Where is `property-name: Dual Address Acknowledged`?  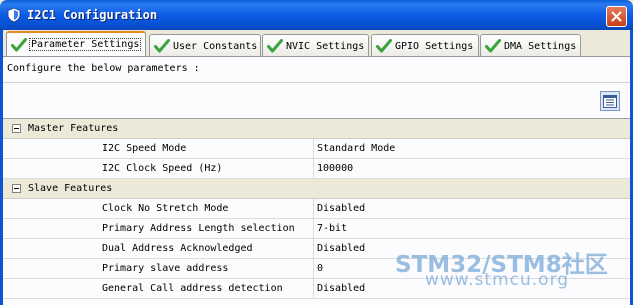 property-name: Dual Address Acknowledged is located at coordinates (177, 248).